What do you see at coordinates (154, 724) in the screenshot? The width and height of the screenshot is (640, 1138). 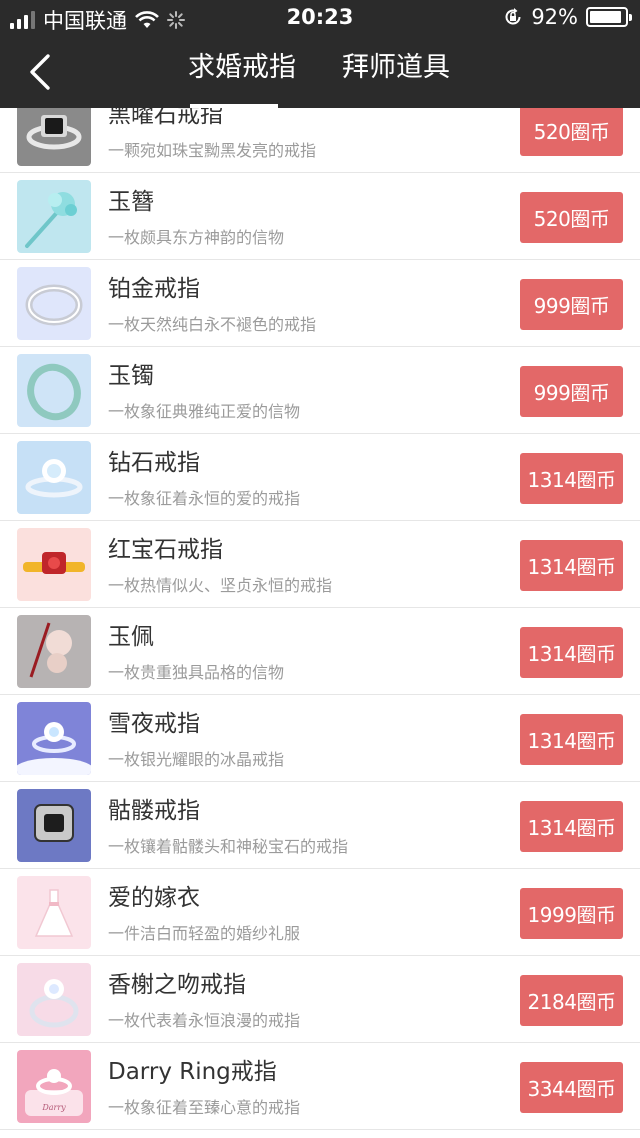 I see `item-name: 雪夜戒指` at bounding box center [154, 724].